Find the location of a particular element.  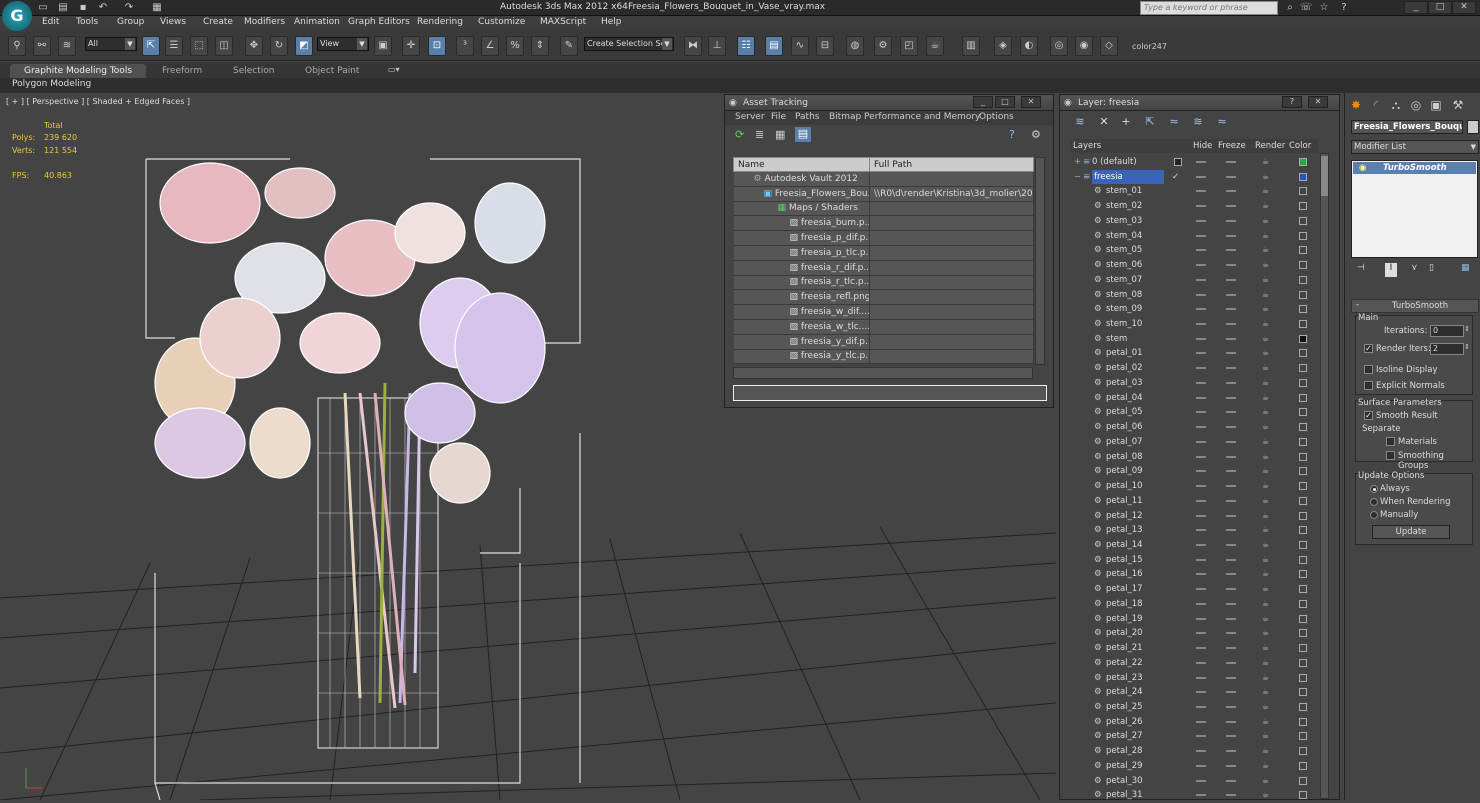

table-view-icon: ▤ is located at coordinates (803, 134).